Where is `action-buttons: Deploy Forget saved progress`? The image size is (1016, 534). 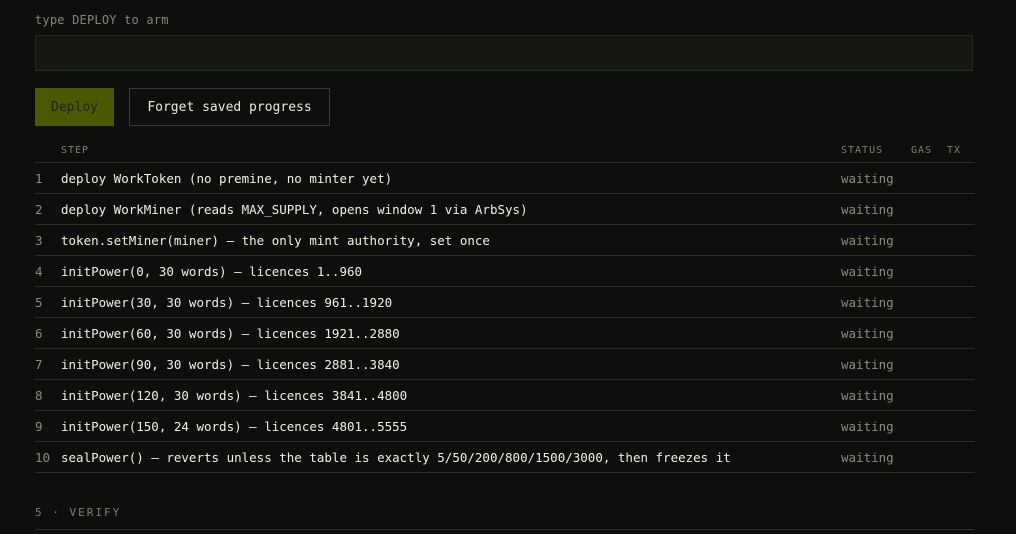 action-buttons: Deploy Forget saved progress is located at coordinates (182, 107).